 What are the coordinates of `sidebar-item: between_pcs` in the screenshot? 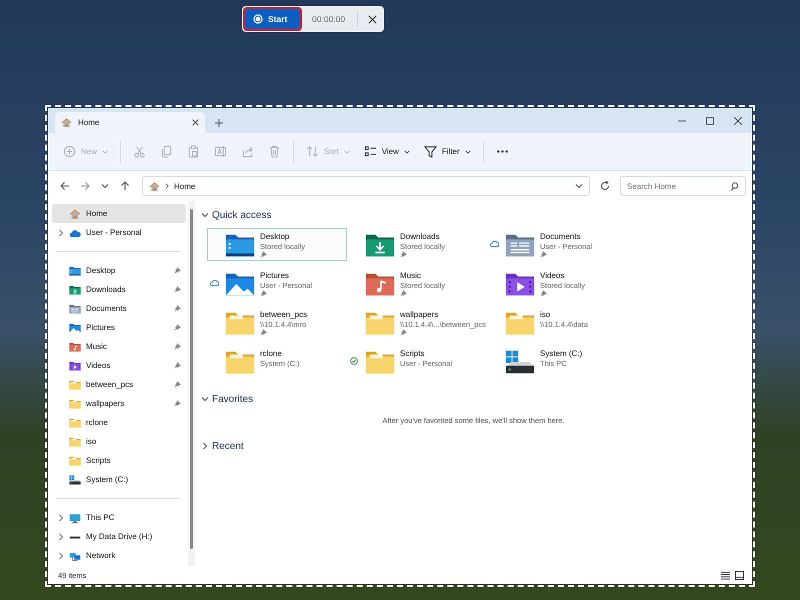 It's located at (119, 384).